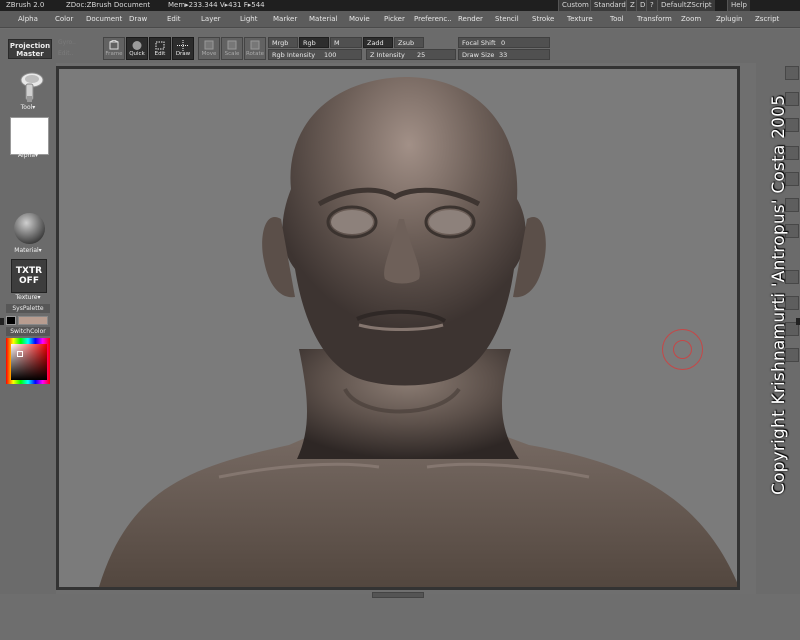  What do you see at coordinates (421, 55) in the screenshot?
I see `z-intensity-value: 25` at bounding box center [421, 55].